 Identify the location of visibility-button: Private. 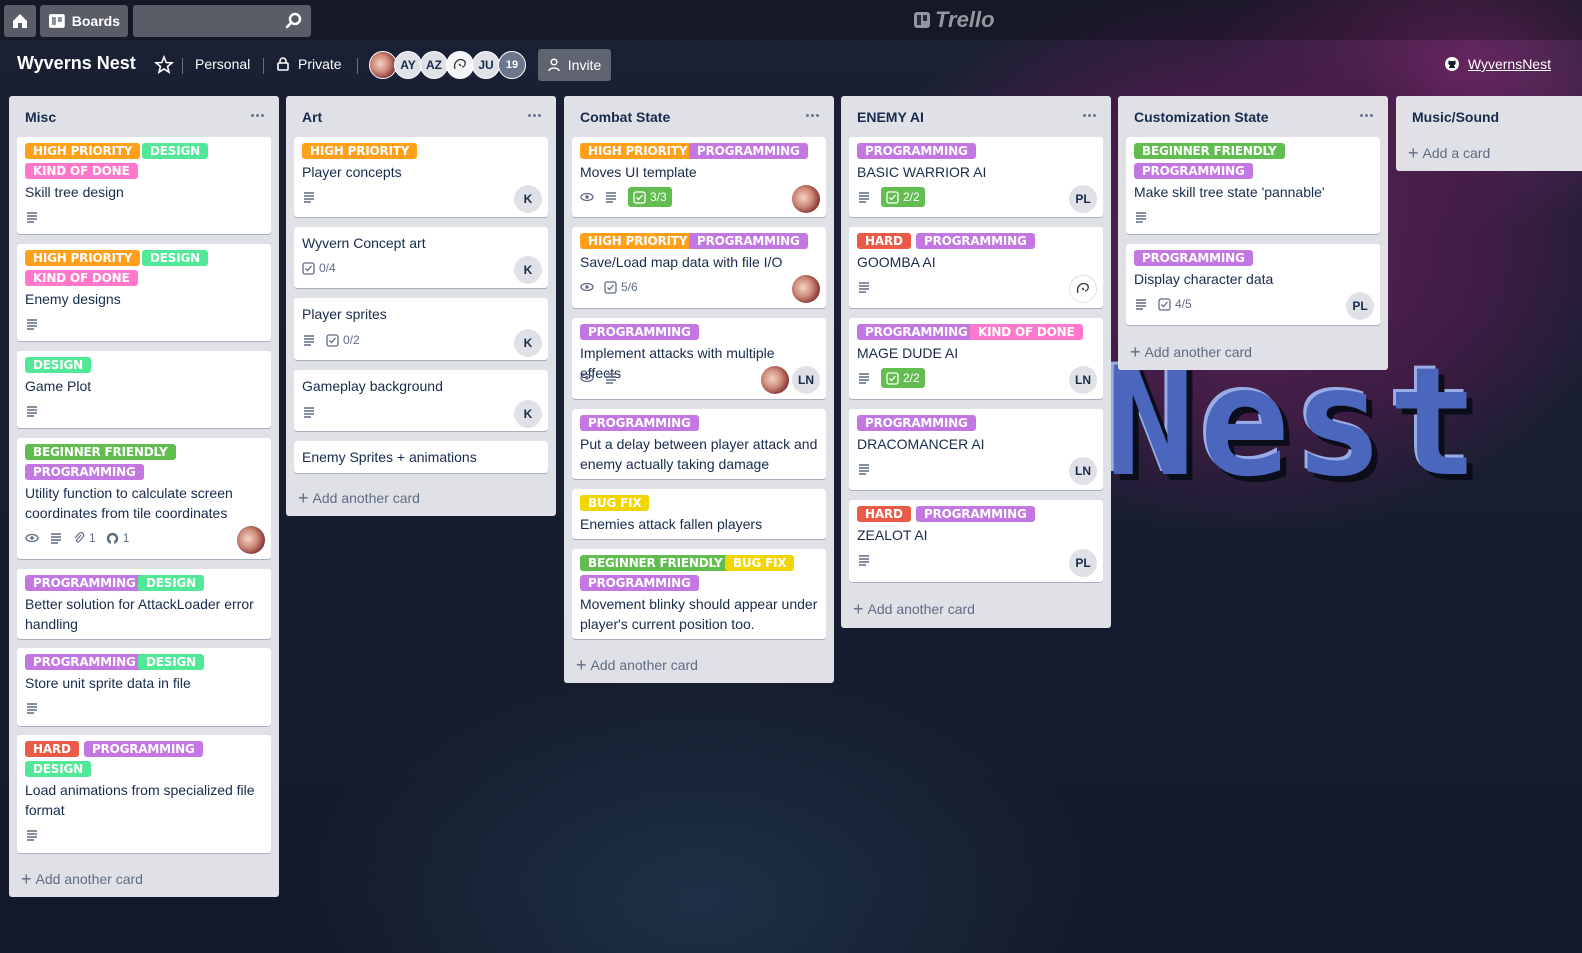
(309, 64).